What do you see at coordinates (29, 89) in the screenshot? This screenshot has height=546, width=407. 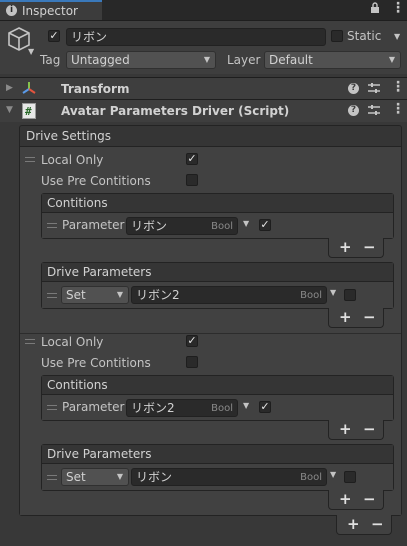 I see `transform-icon` at bounding box center [29, 89].